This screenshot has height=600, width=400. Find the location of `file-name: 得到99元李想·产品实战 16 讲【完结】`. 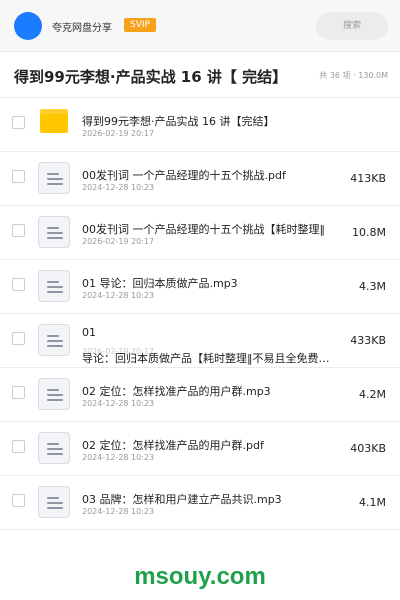

file-name: 得到99元李想·产品实战 16 讲【完结】 is located at coordinates (178, 121).